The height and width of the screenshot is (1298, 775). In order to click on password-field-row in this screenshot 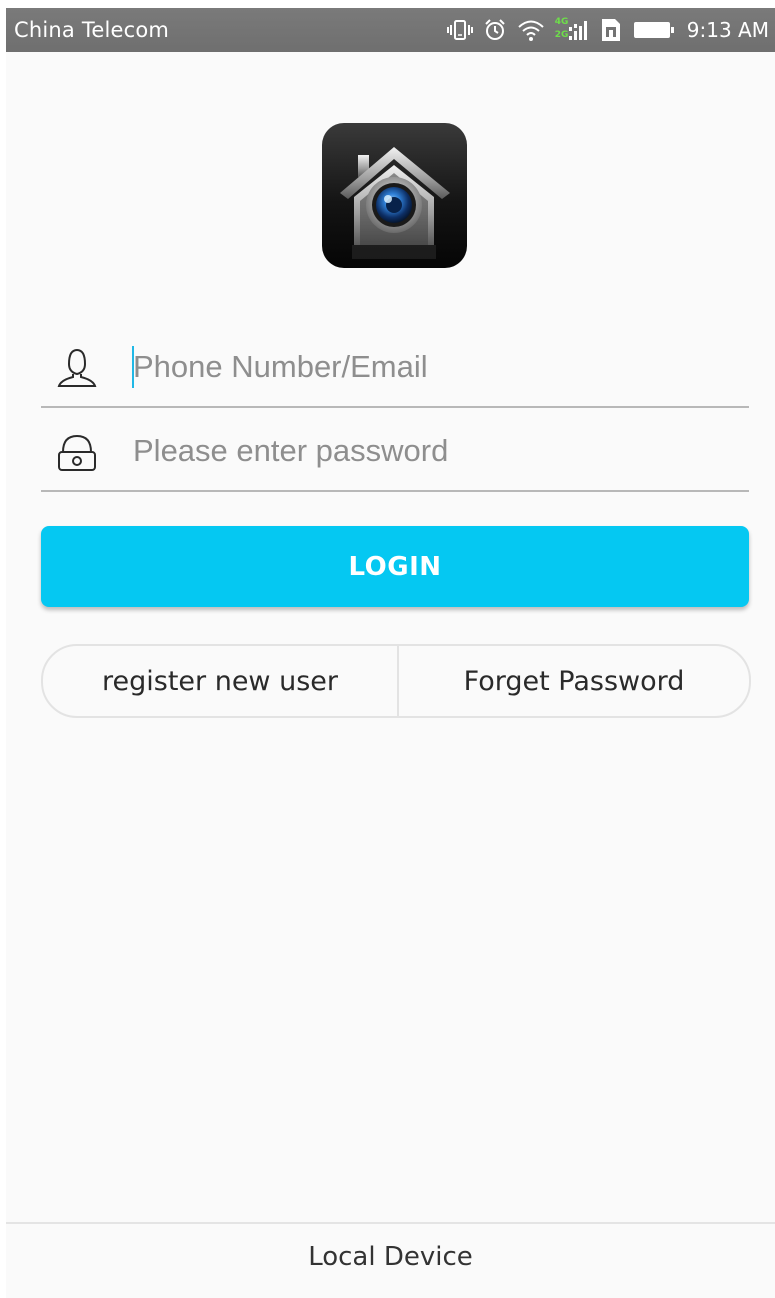, I will do `click(395, 451)`.